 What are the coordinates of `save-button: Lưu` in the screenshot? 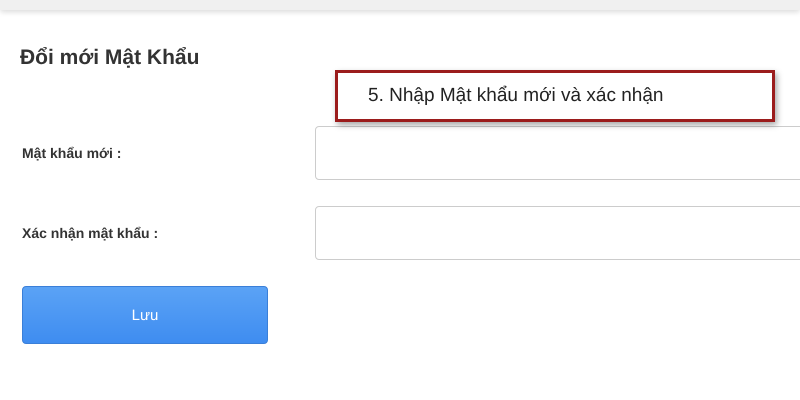 It's located at (145, 315).